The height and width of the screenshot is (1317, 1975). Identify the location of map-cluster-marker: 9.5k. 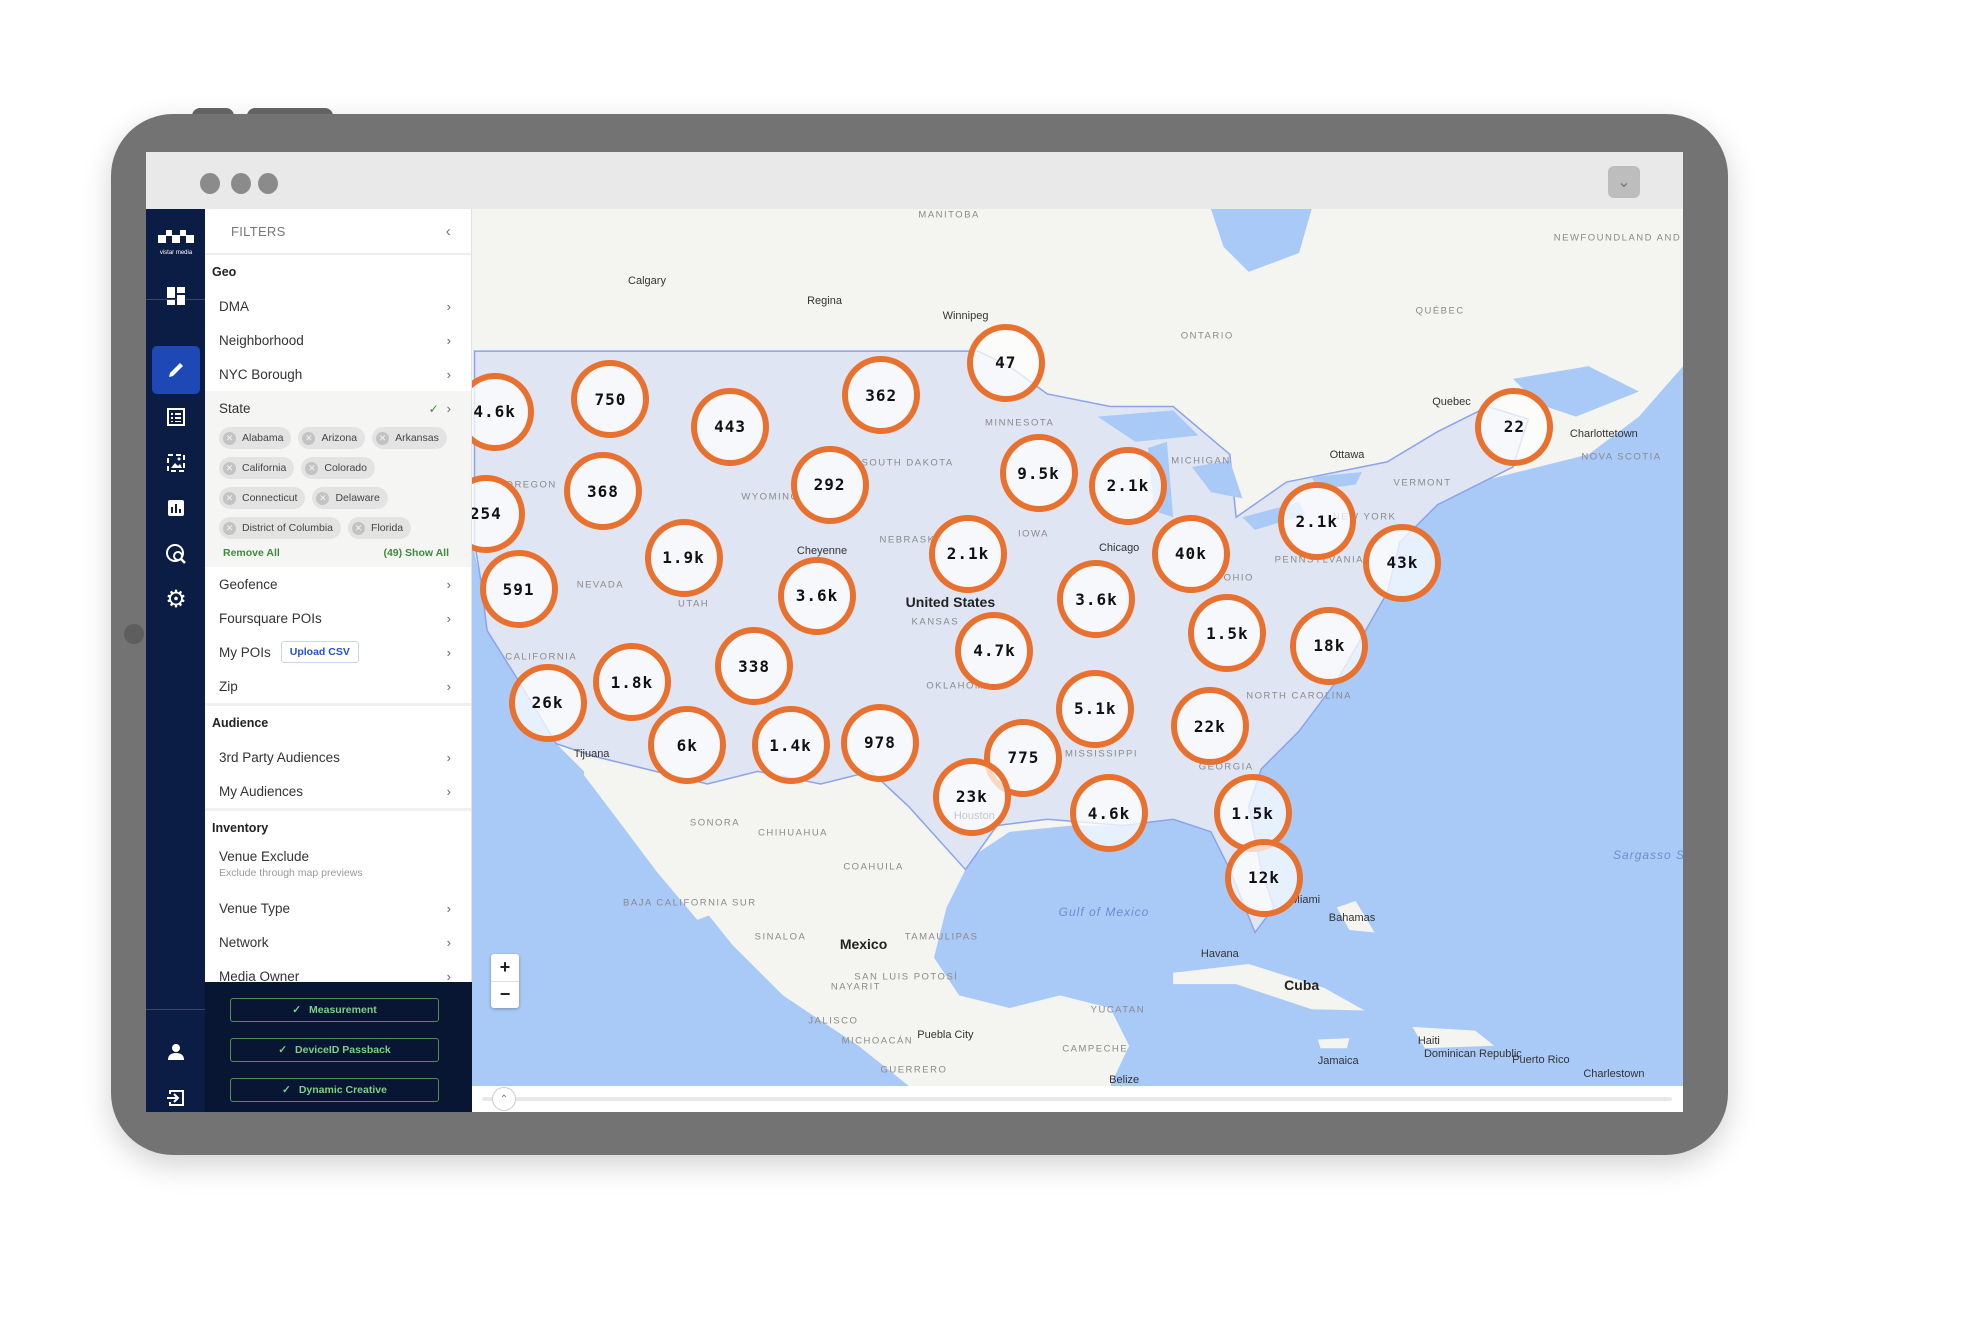
(1038, 473).